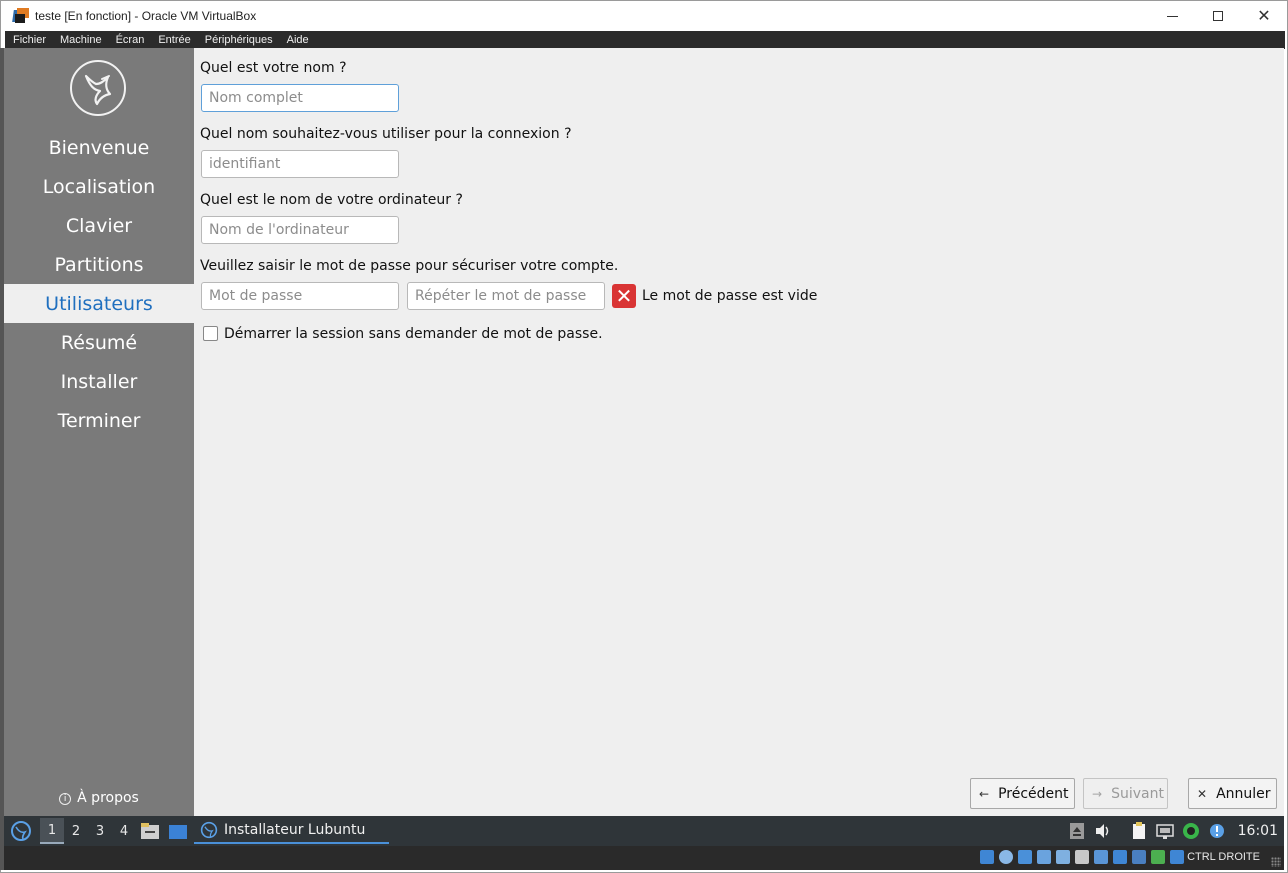 Image resolution: width=1288 pixels, height=873 pixels. What do you see at coordinates (239, 40) in the screenshot?
I see `menu-peripheriques: Périphériques` at bounding box center [239, 40].